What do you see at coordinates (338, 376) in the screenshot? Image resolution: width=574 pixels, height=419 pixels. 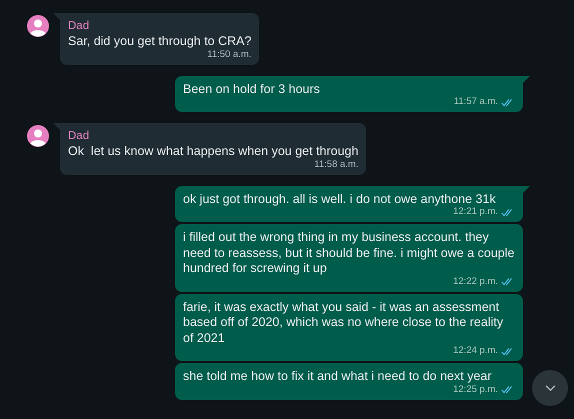 I see `message-text: she told me how to fix it and what i need to do next year` at bounding box center [338, 376].